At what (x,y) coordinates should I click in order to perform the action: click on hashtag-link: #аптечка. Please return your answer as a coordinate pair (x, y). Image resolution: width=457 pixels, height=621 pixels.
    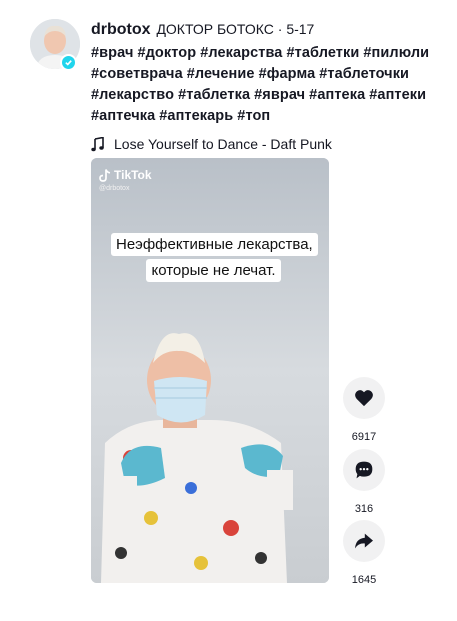
    Looking at the image, I should click on (123, 116).